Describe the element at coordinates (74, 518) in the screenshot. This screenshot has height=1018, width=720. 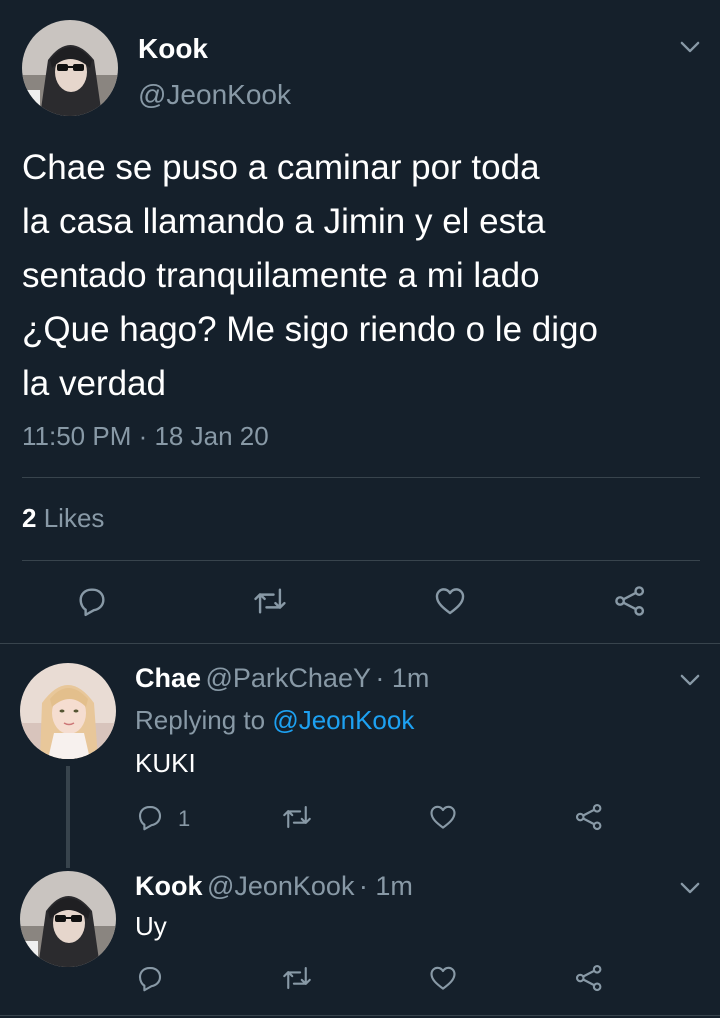
I see `likes-label: Likes` at that location.